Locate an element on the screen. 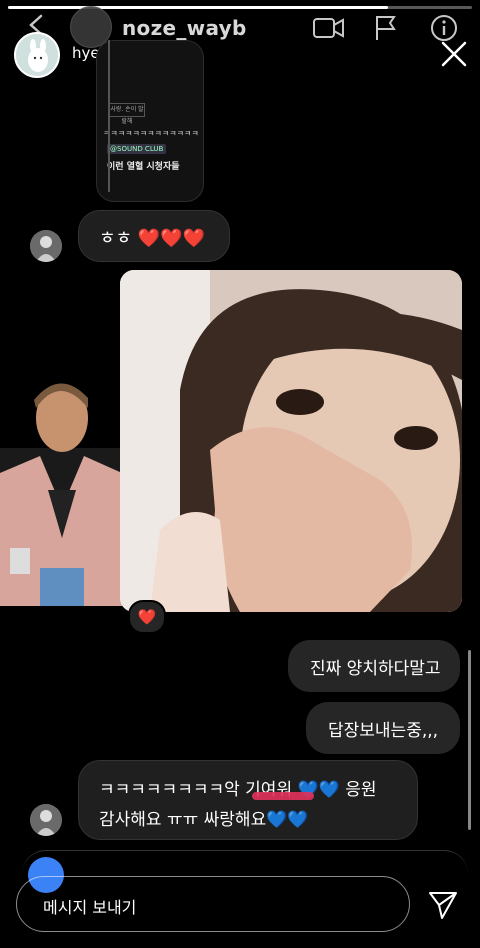 Image resolution: width=480 pixels, height=948 pixels. message-text: 답장보내는중,,, is located at coordinates (383, 731).